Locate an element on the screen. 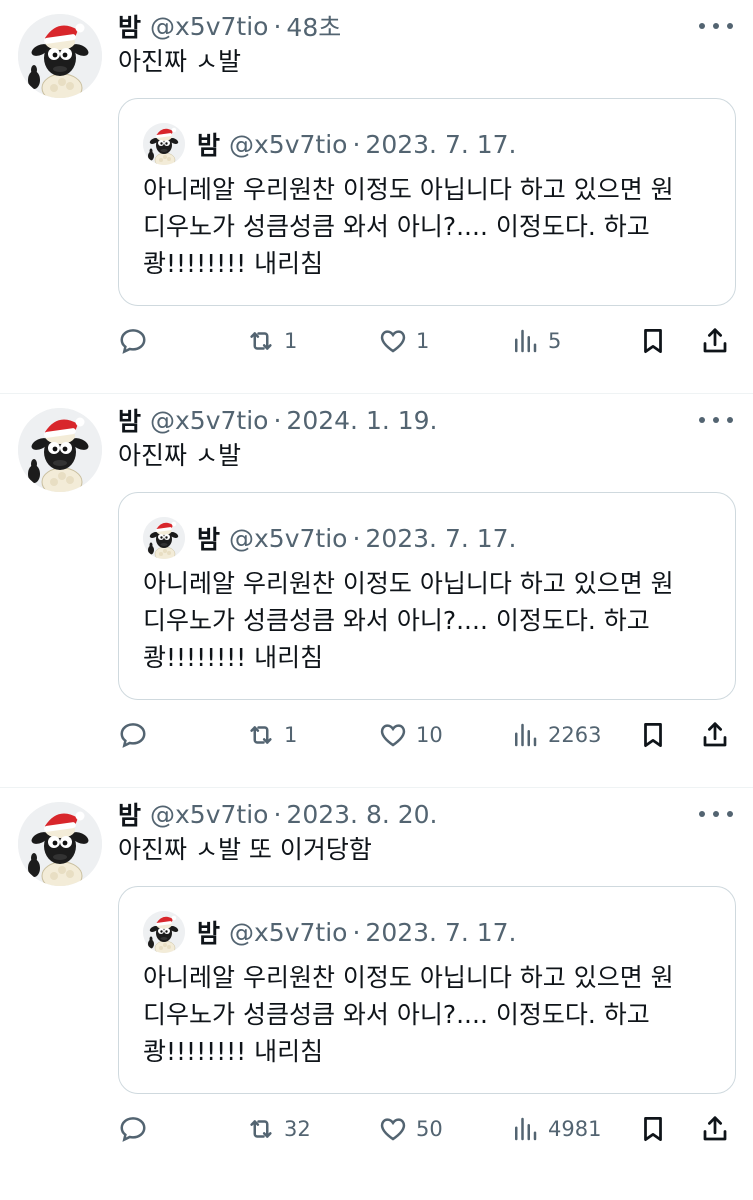 The height and width of the screenshot is (1200, 753). views-button: 4981 is located at coordinates (555, 1129).